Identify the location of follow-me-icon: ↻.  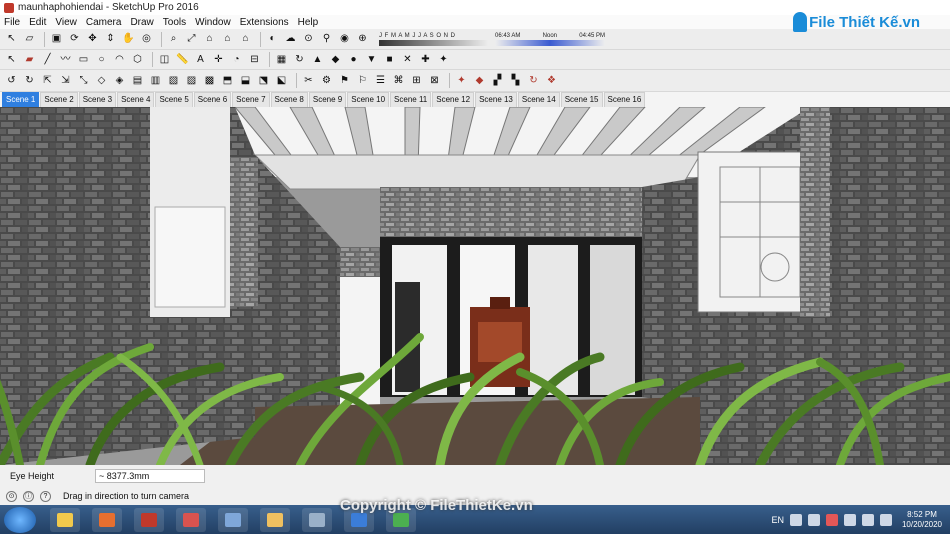
(299, 59).